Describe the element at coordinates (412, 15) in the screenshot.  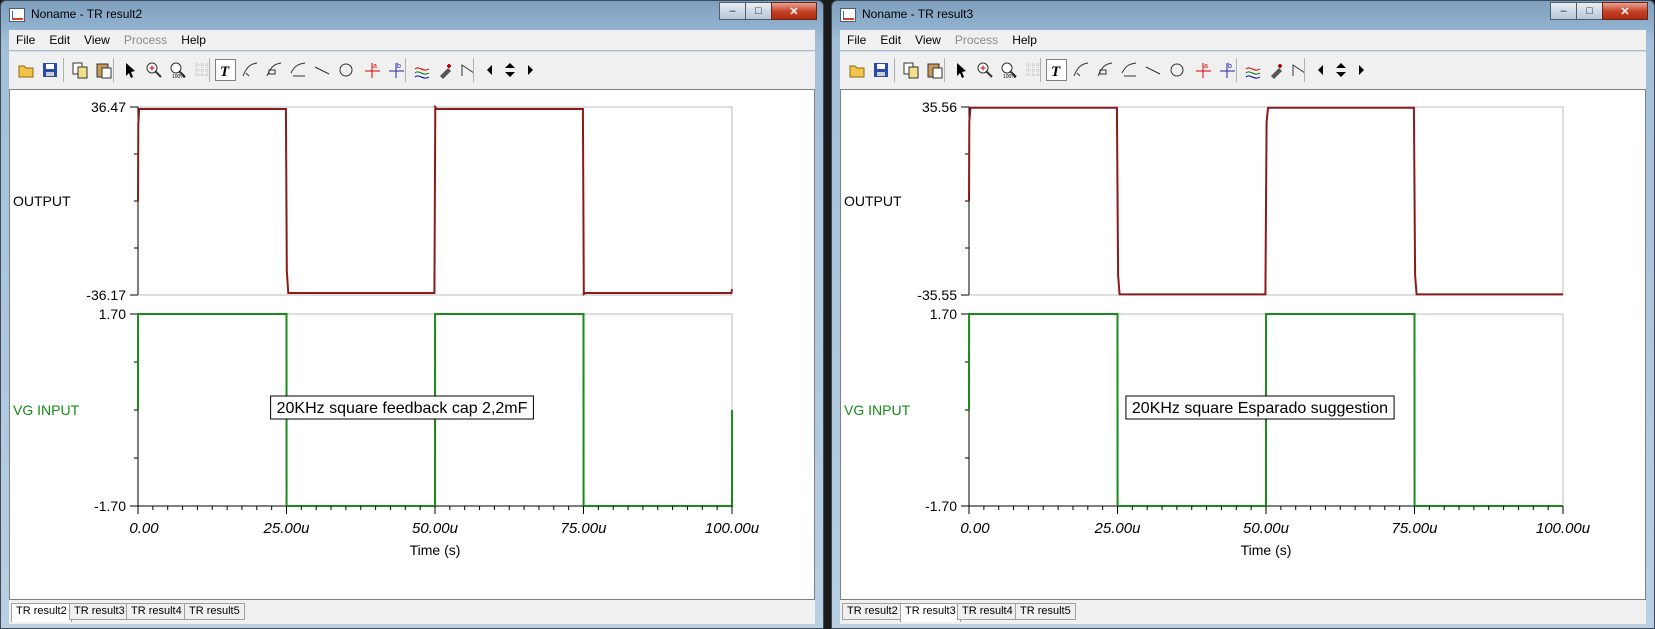
I see `title-bar: Noname - TR result2 ‒ □ ✕` at that location.